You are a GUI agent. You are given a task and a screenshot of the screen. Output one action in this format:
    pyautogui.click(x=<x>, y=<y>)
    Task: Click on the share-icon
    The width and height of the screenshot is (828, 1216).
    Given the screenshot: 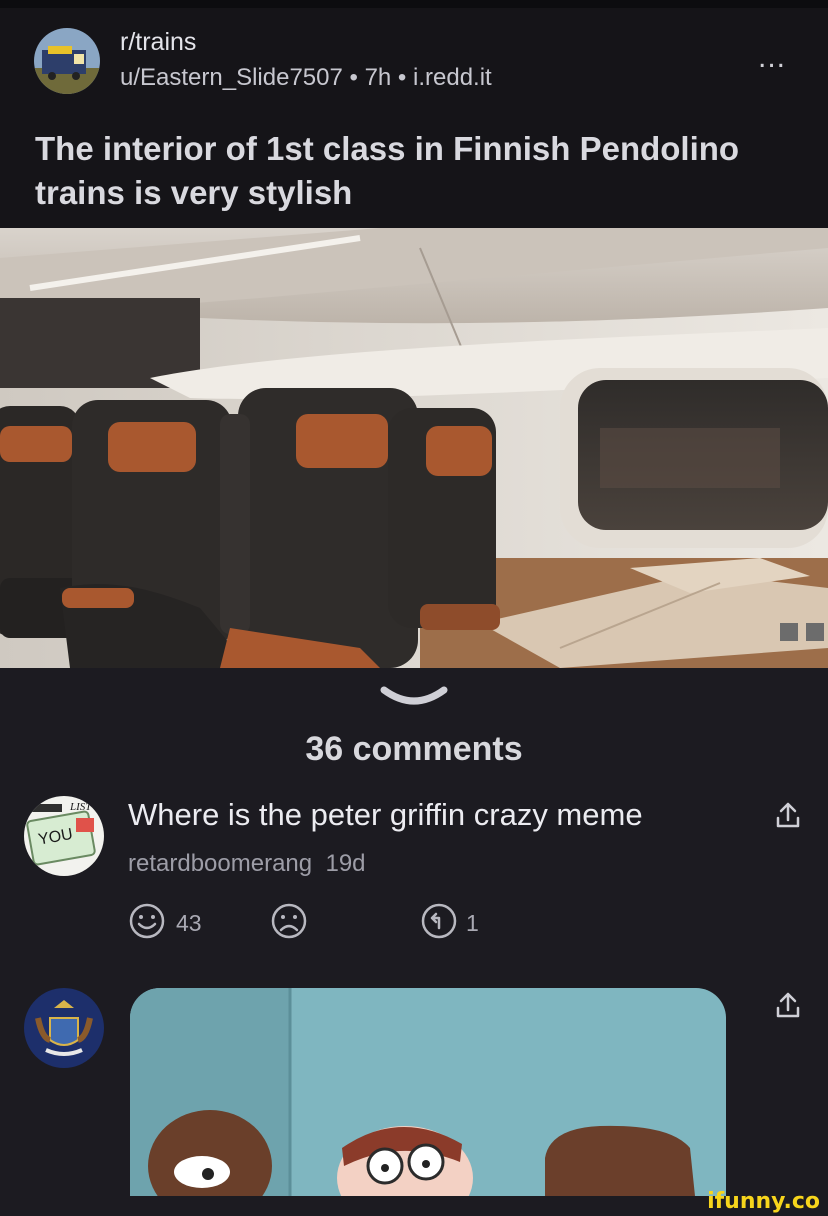 What is the action you would take?
    pyautogui.click(x=788, y=816)
    